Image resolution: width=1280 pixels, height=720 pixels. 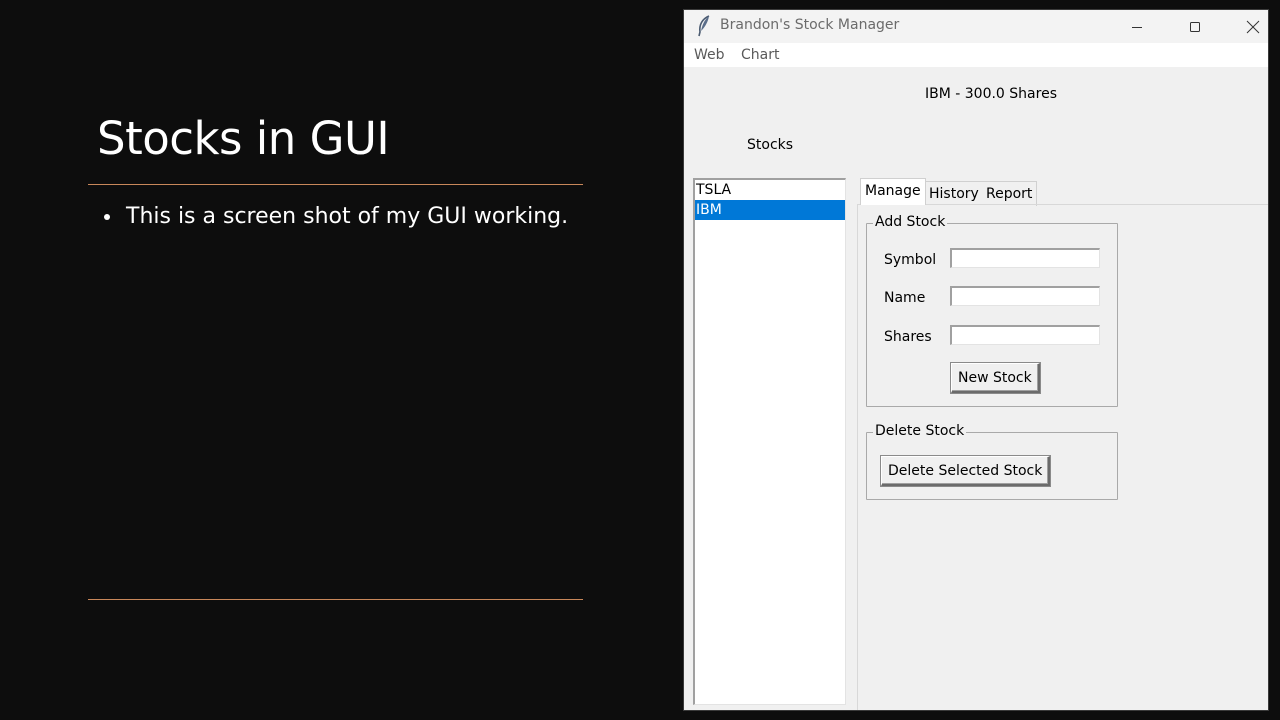 I want to click on selected-stock-summary: IBM - 300.0 Shares, so click(x=991, y=94).